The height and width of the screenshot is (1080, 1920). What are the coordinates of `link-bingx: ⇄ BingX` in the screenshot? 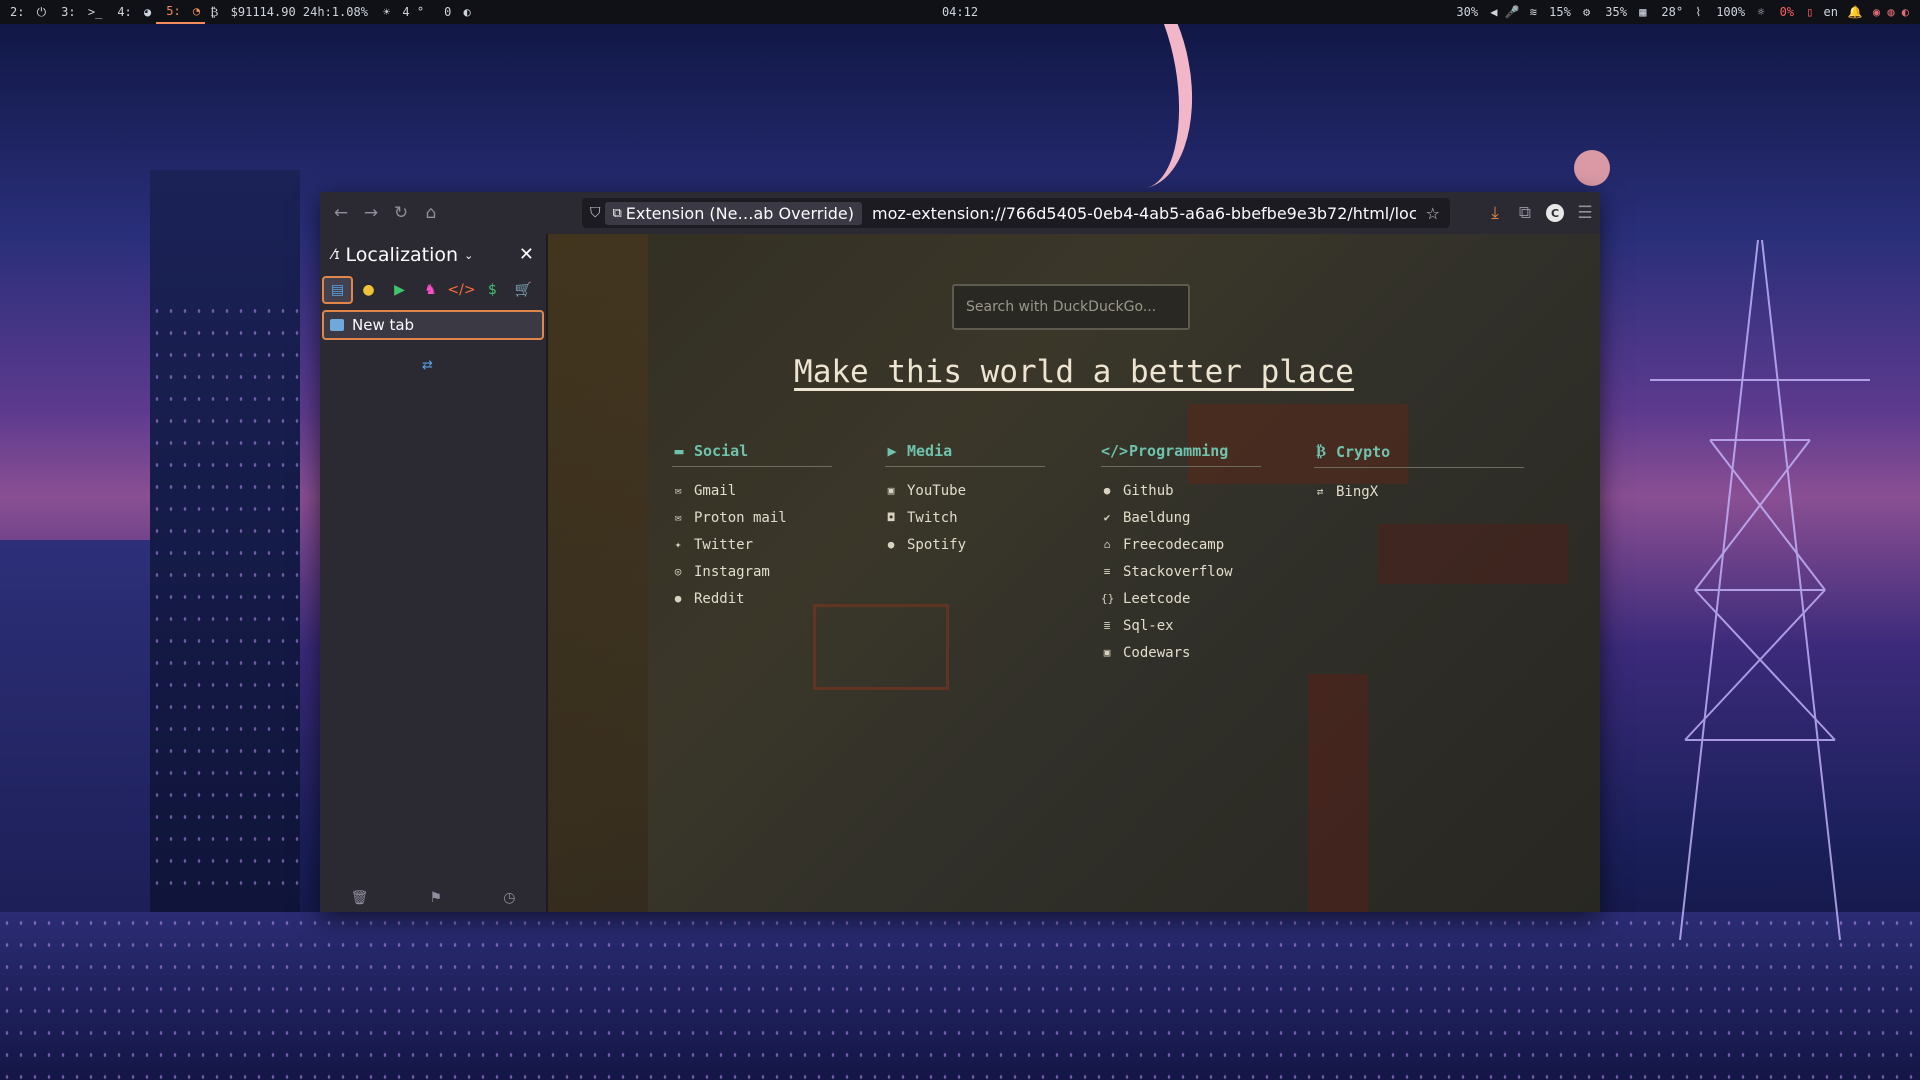 It's located at (1419, 491).